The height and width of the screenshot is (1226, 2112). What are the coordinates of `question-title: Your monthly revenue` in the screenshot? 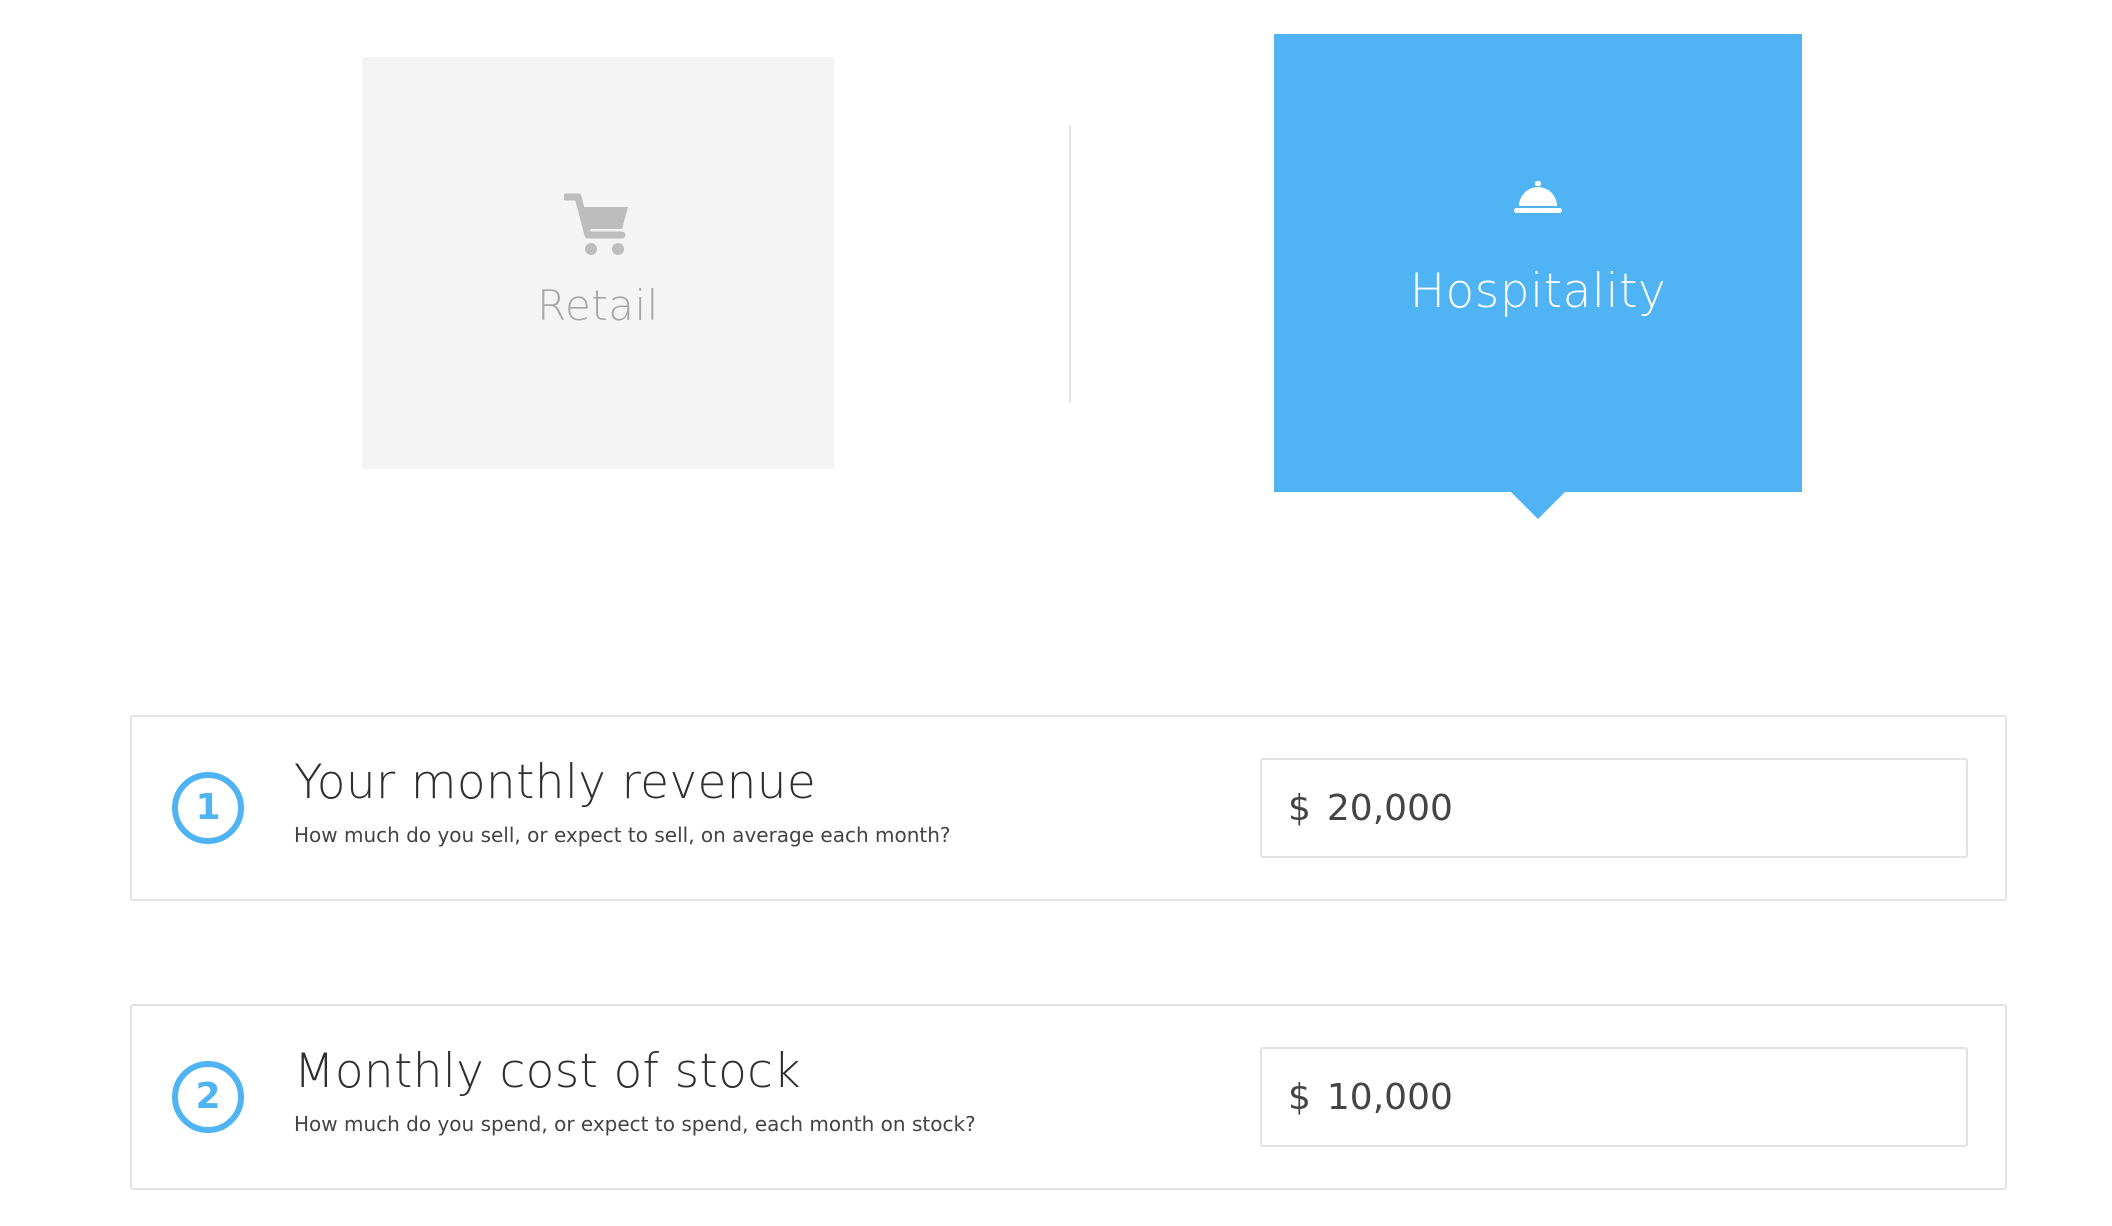 It's located at (555, 782).